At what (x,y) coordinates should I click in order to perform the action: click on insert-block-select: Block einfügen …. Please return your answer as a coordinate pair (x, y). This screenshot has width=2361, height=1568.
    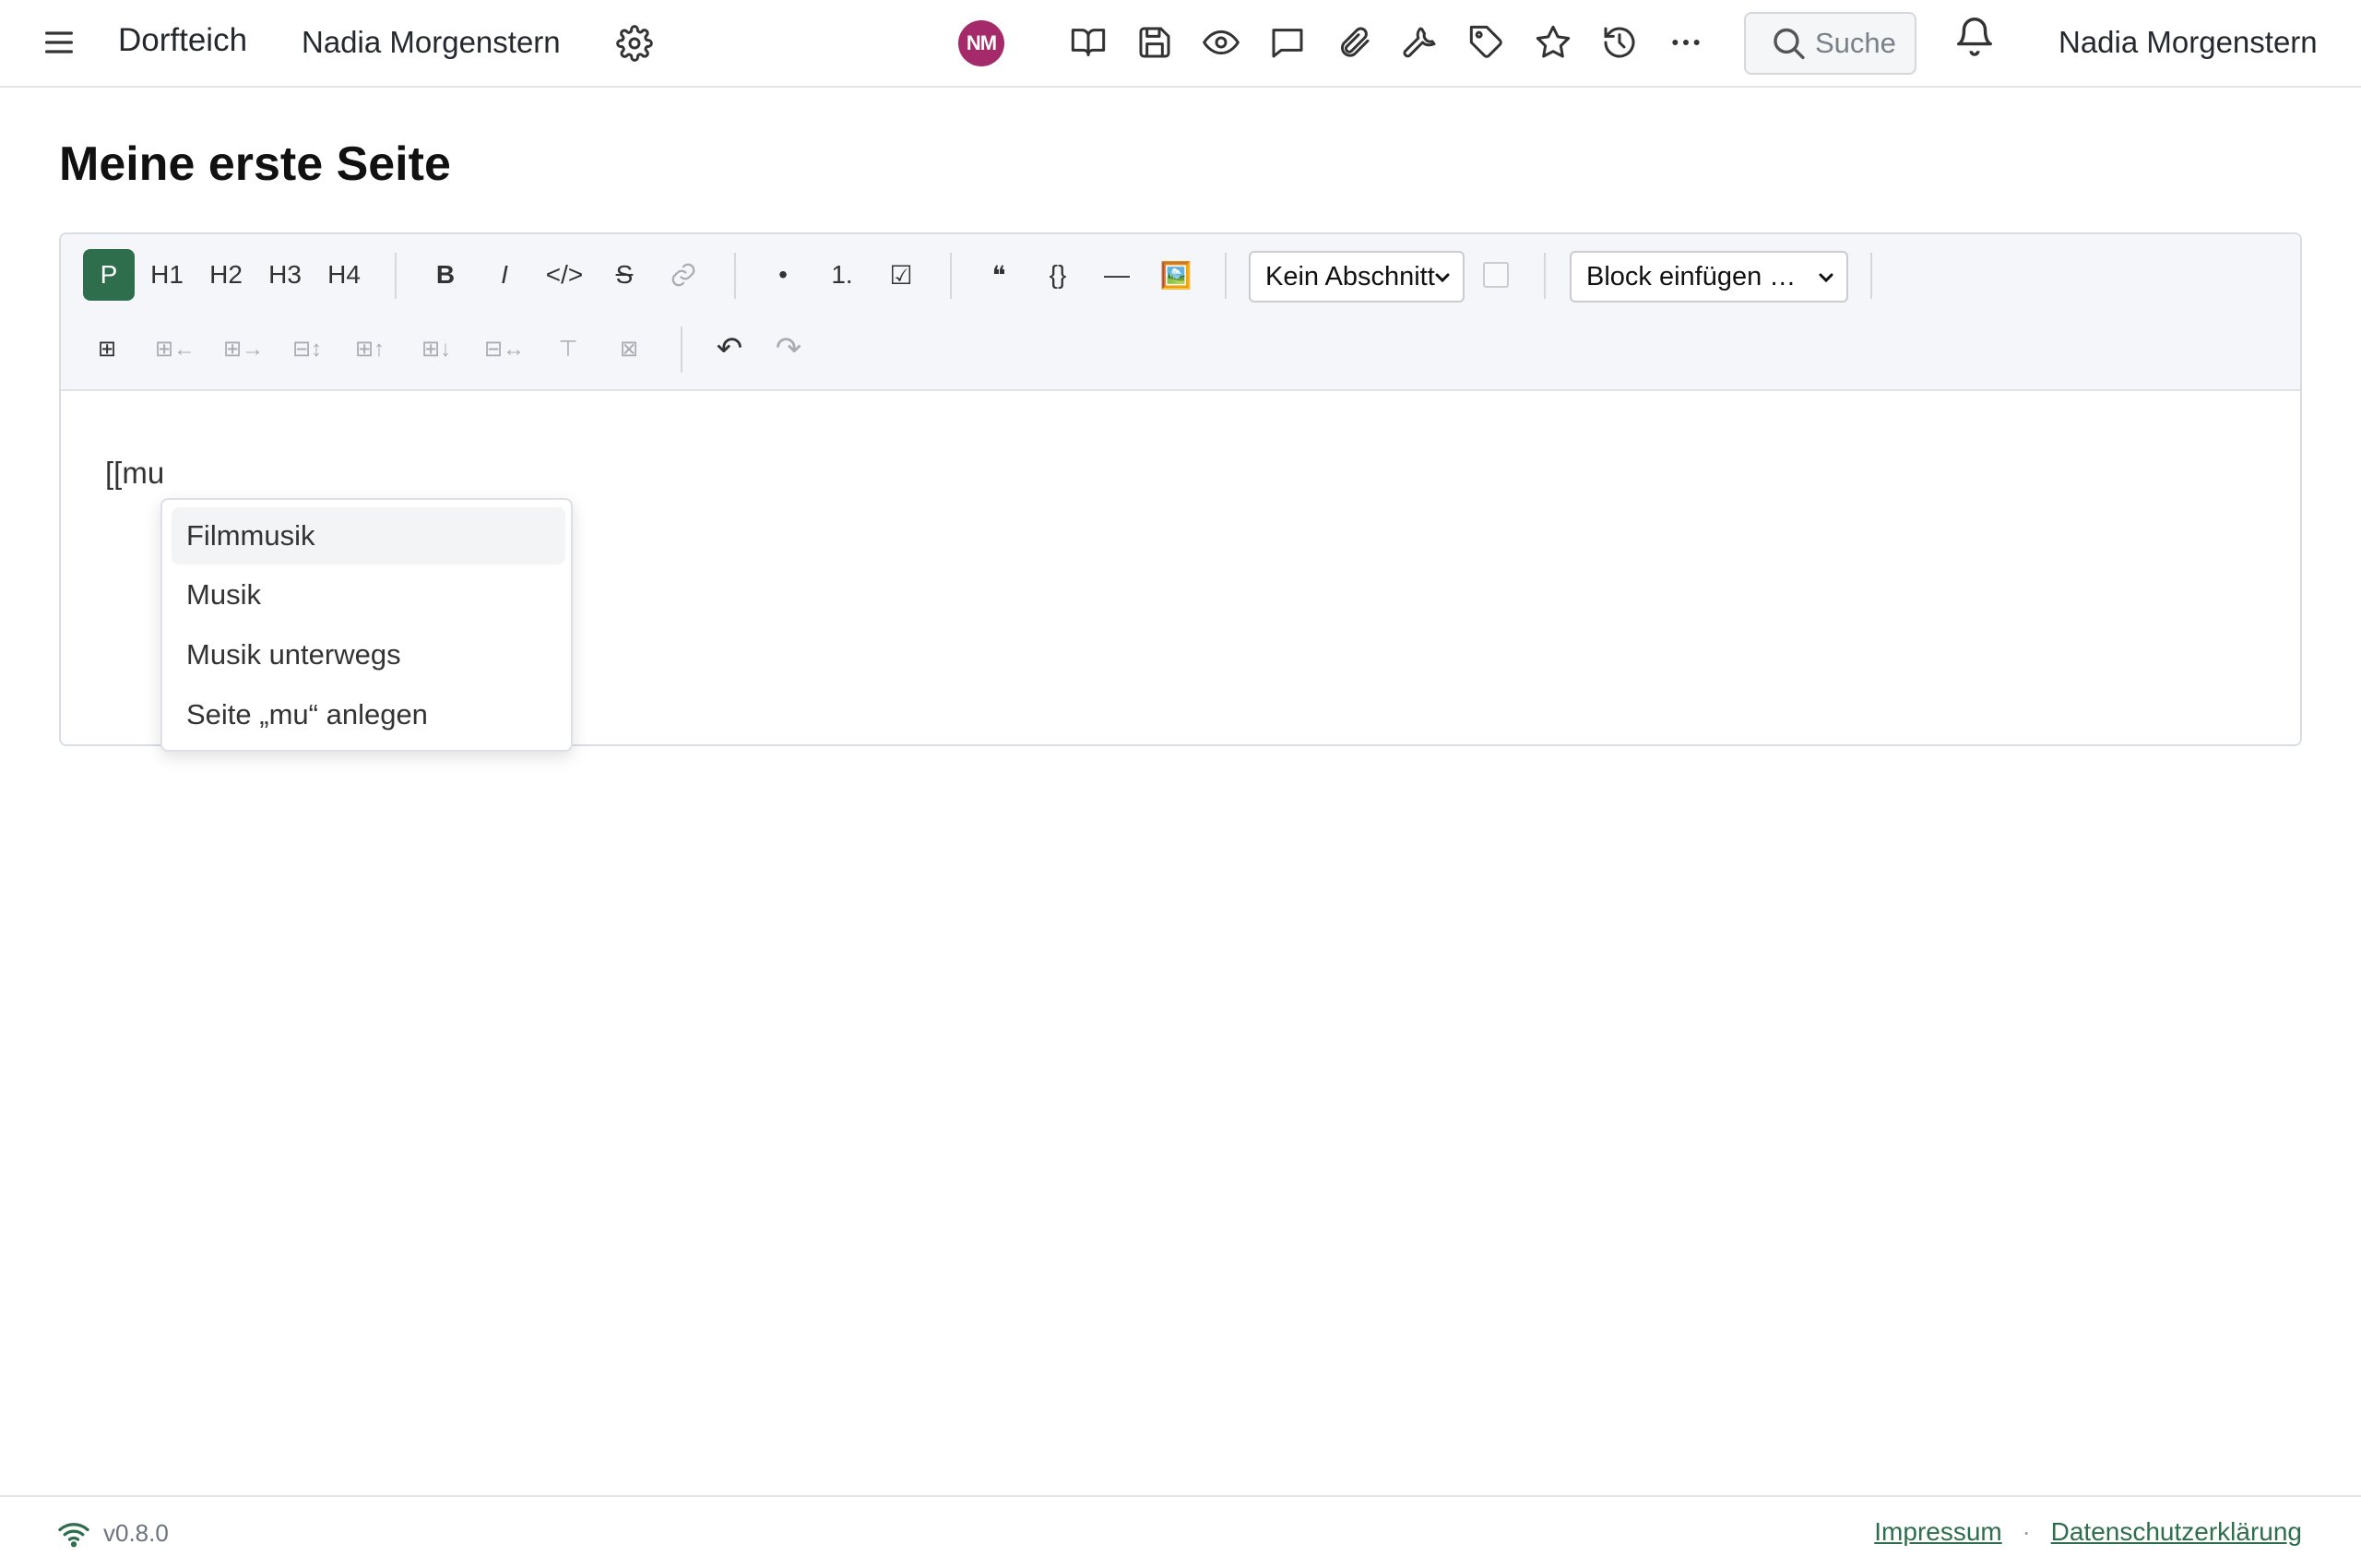
    Looking at the image, I should click on (1709, 277).